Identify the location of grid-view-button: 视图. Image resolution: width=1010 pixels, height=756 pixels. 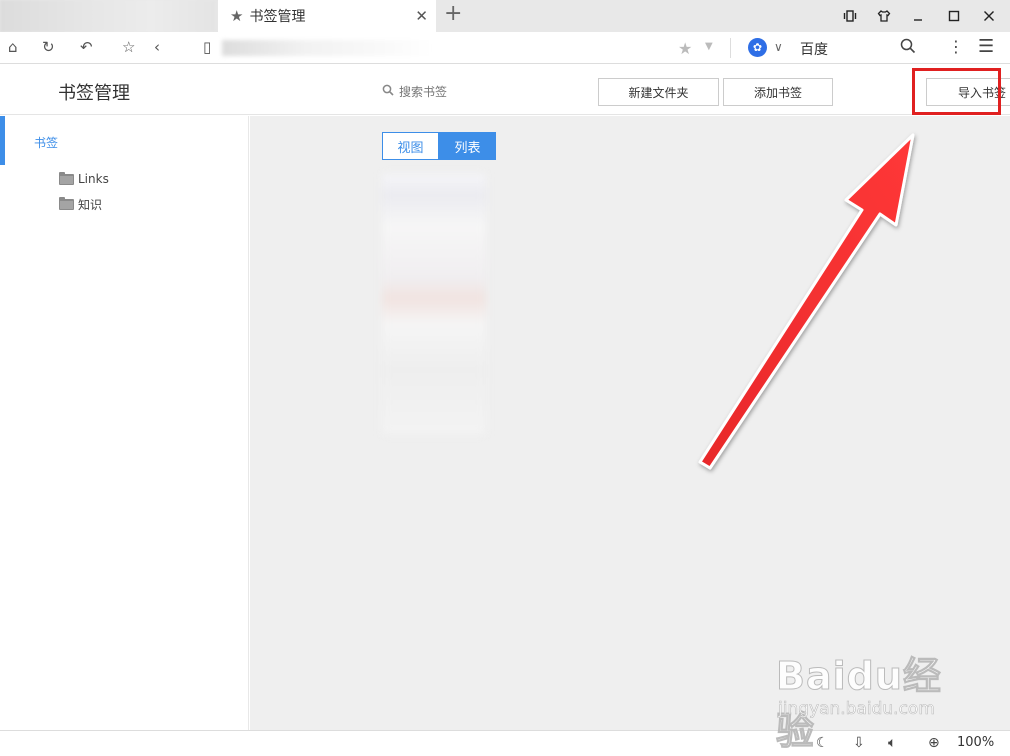
(410, 146).